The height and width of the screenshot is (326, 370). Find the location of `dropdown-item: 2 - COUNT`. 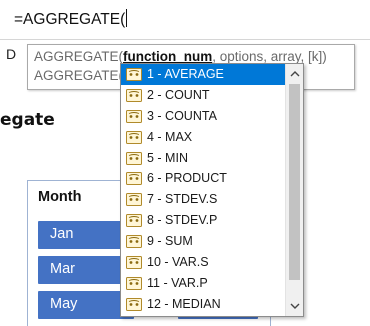

dropdown-item: 2 - COUNT is located at coordinates (203, 95).